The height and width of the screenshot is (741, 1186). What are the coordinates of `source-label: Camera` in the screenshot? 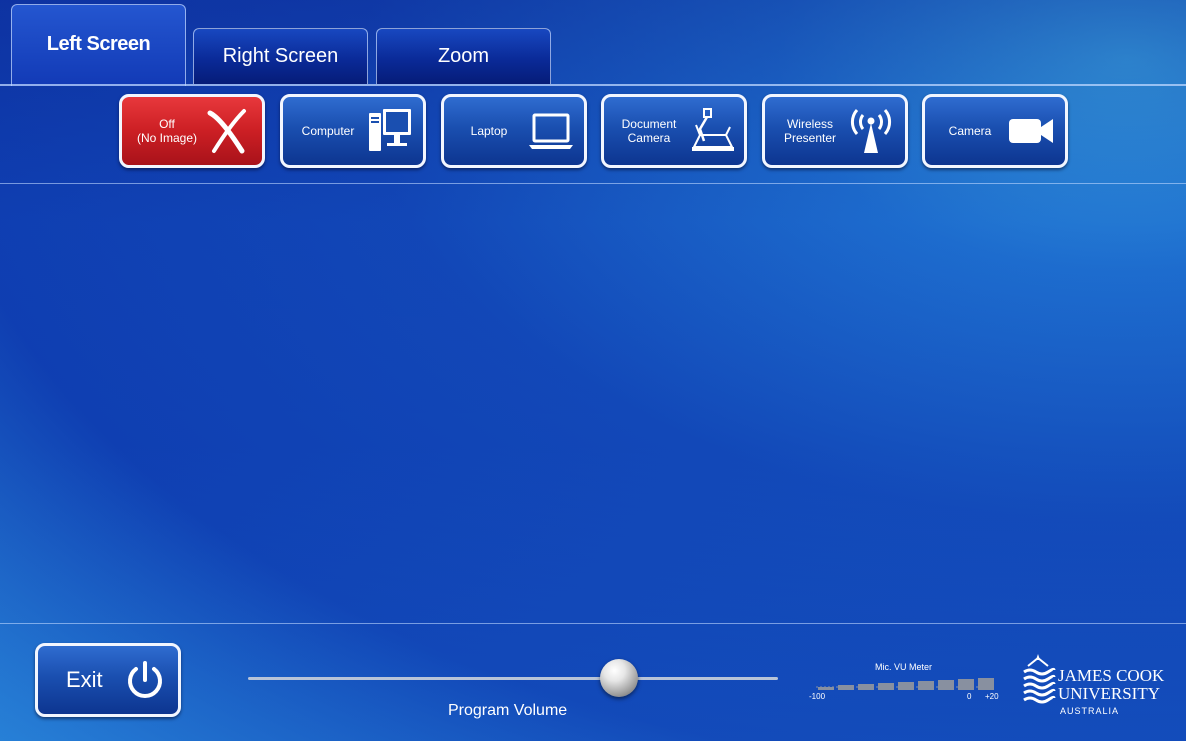 It's located at (970, 131).